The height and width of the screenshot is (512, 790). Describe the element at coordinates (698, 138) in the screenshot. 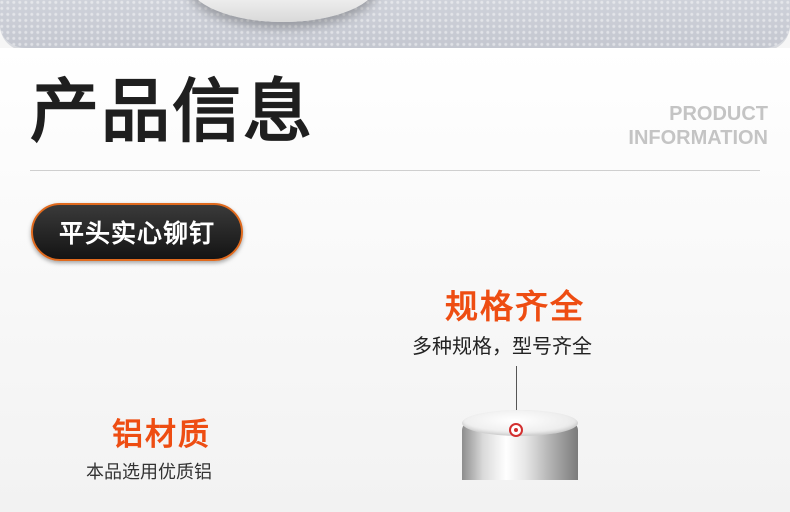

I see `title-en-line2: INFORMATION` at that location.